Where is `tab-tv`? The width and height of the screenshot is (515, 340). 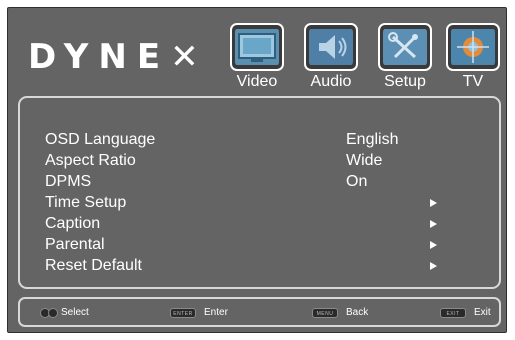
tab-tv is located at coordinates (473, 47).